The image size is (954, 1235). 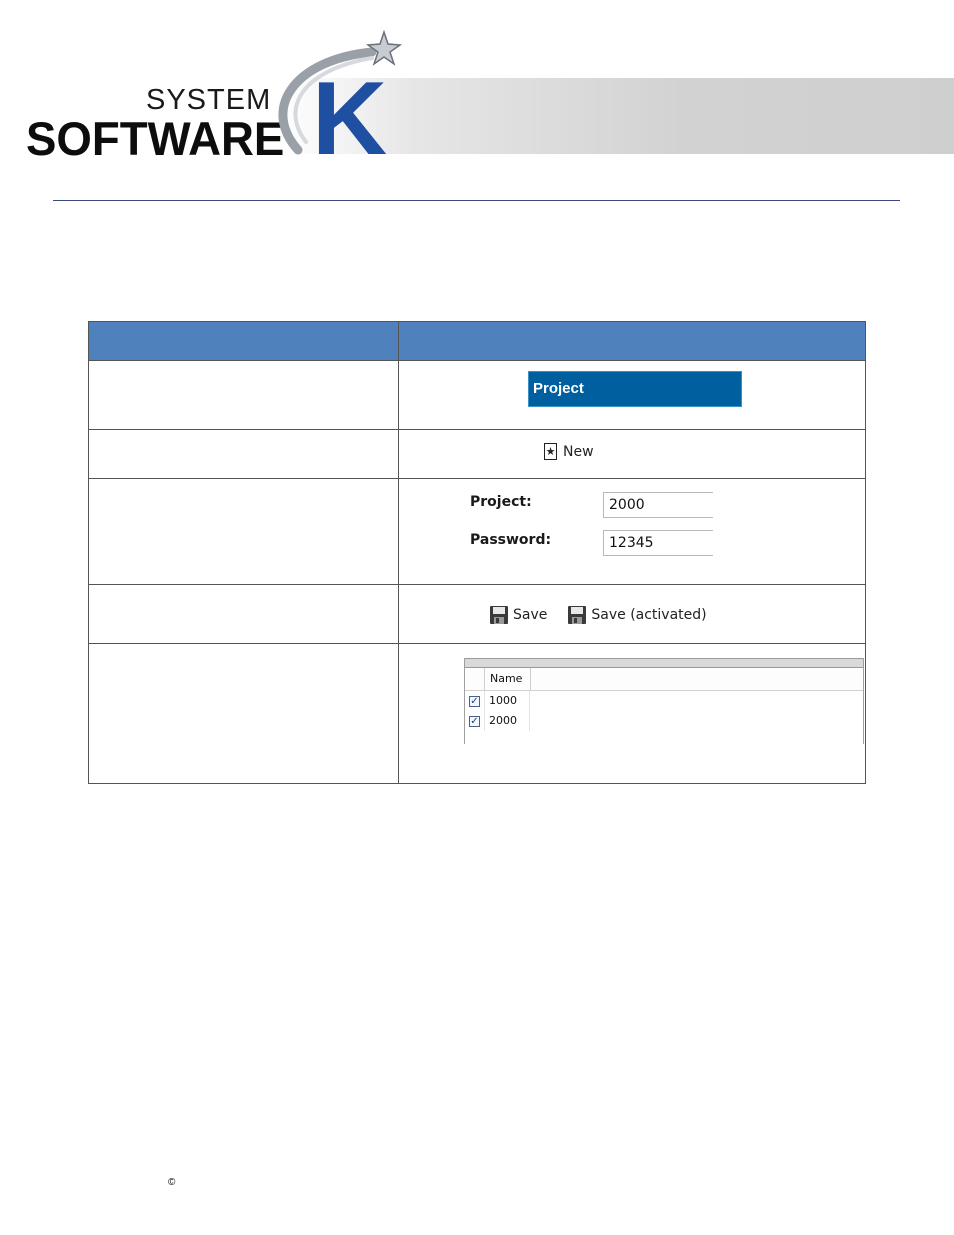 What do you see at coordinates (501, 502) in the screenshot?
I see `project-label: Project:` at bounding box center [501, 502].